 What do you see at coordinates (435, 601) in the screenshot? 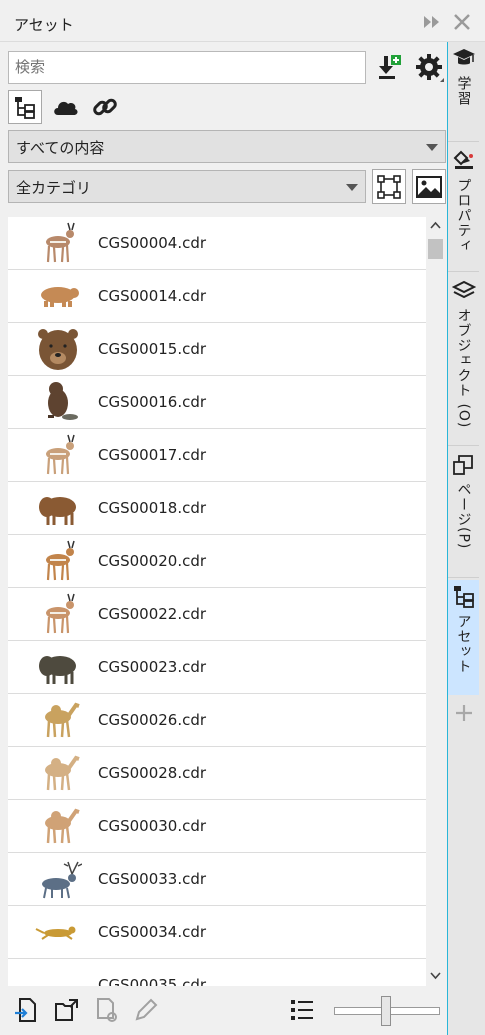
I see `list-scrollbar` at bounding box center [435, 601].